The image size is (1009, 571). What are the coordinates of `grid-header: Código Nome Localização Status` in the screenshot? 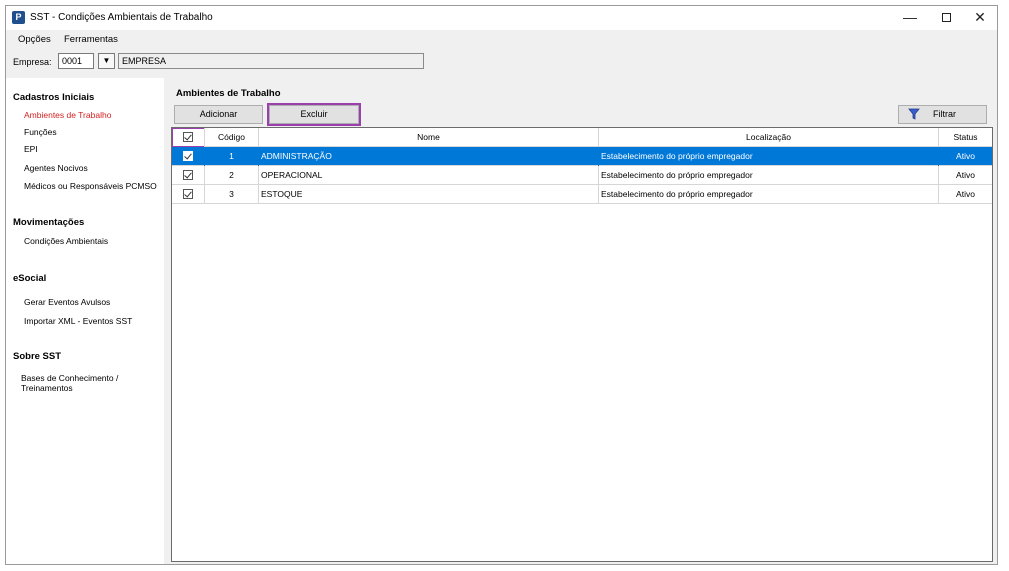 It's located at (582, 137).